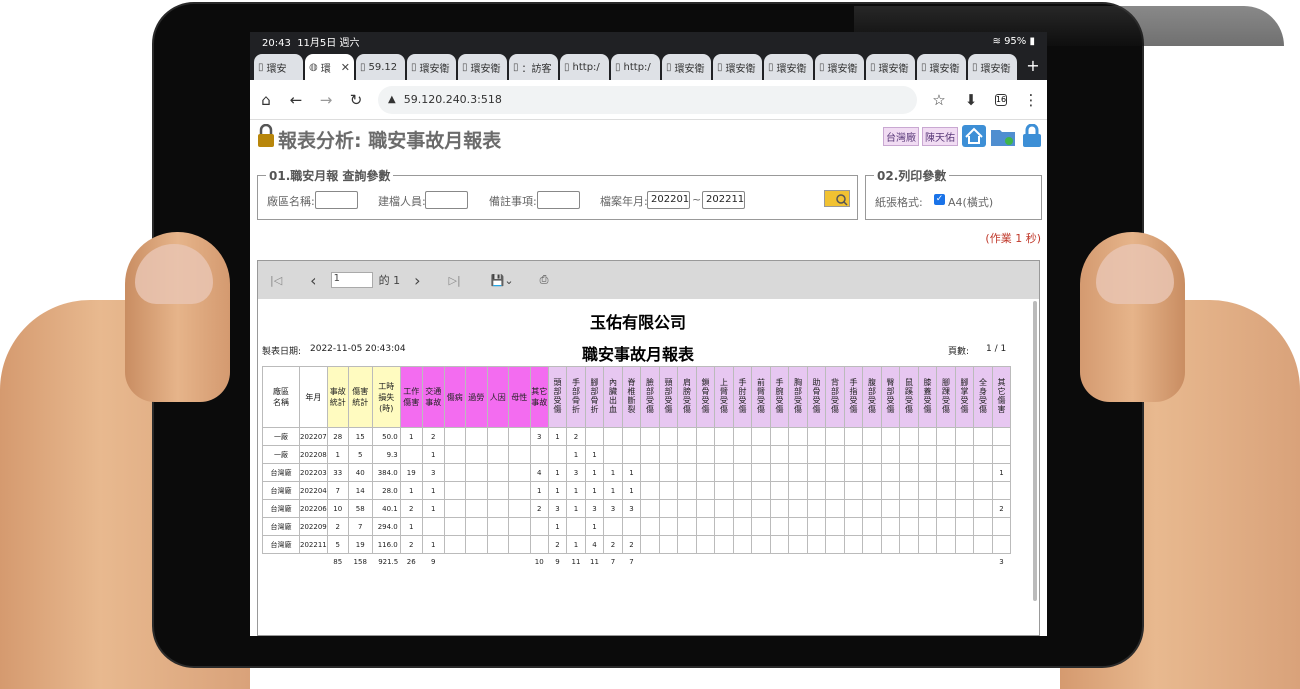 The height and width of the screenshot is (689, 1300). What do you see at coordinates (326, 100) in the screenshot?
I see `forward-icon: →` at bounding box center [326, 100].